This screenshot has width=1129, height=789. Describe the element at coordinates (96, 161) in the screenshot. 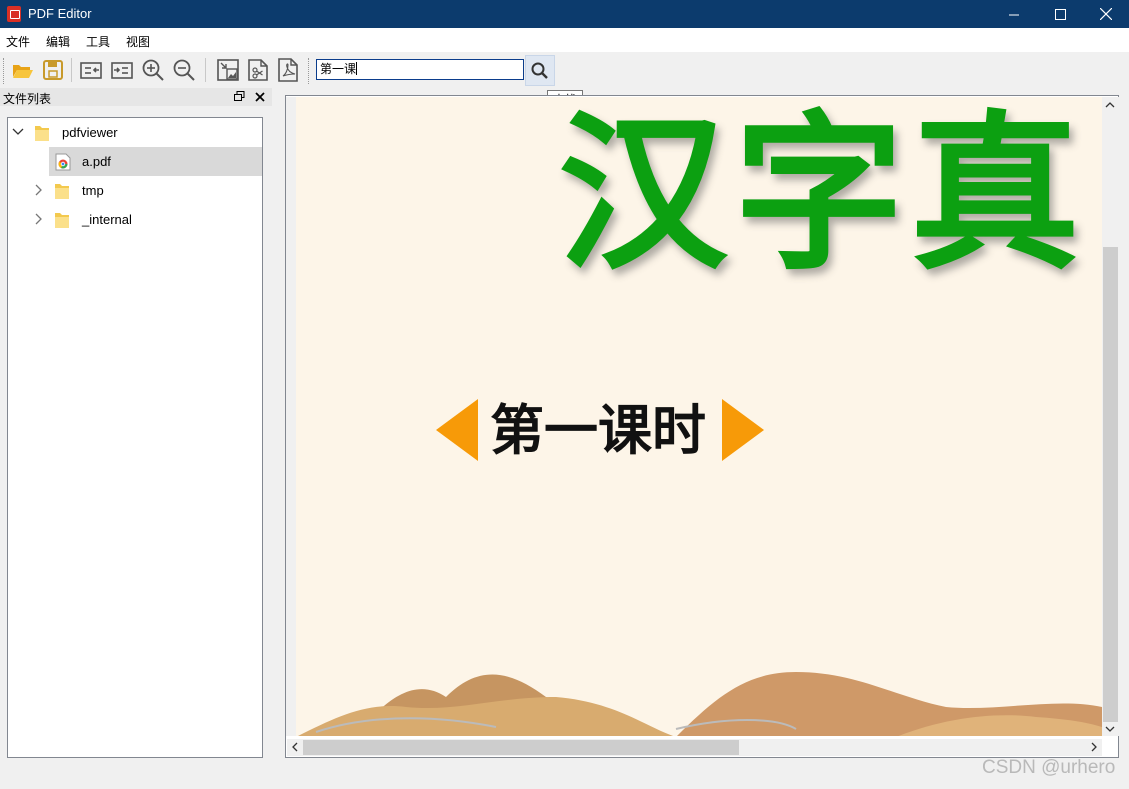

I see `tree-item-label: a.pdf` at that location.